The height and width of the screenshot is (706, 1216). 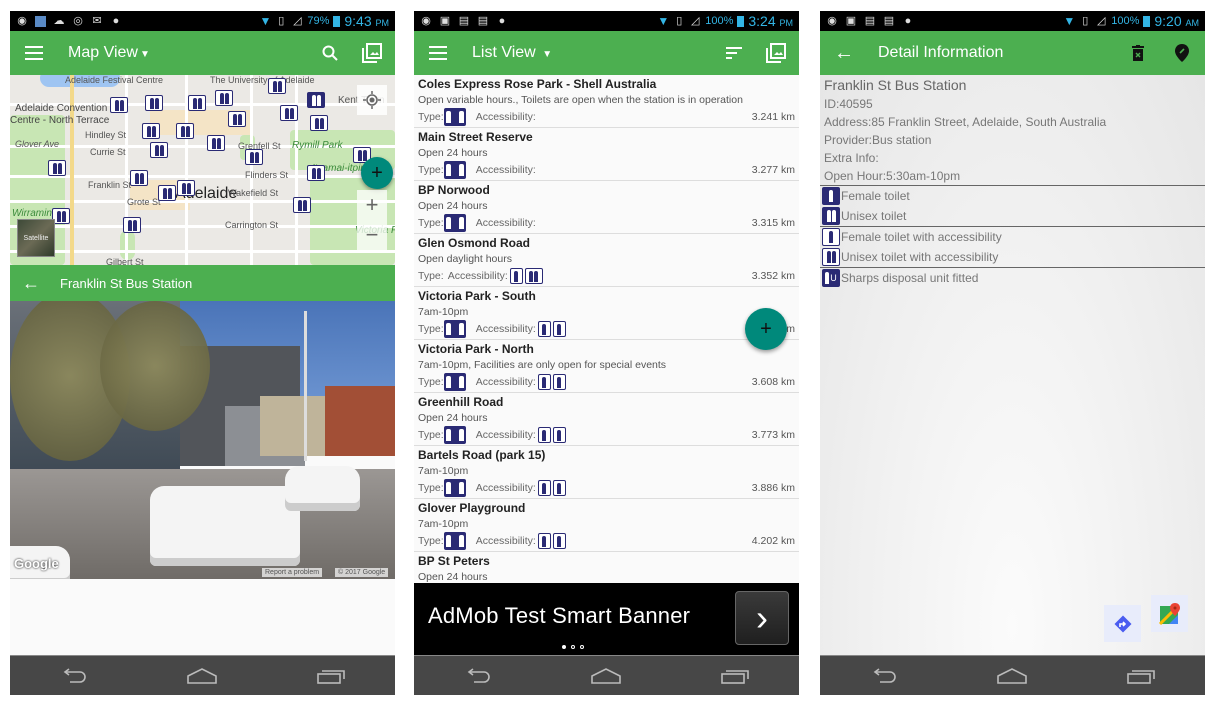 I want to click on back-icon, so click(x=478, y=675).